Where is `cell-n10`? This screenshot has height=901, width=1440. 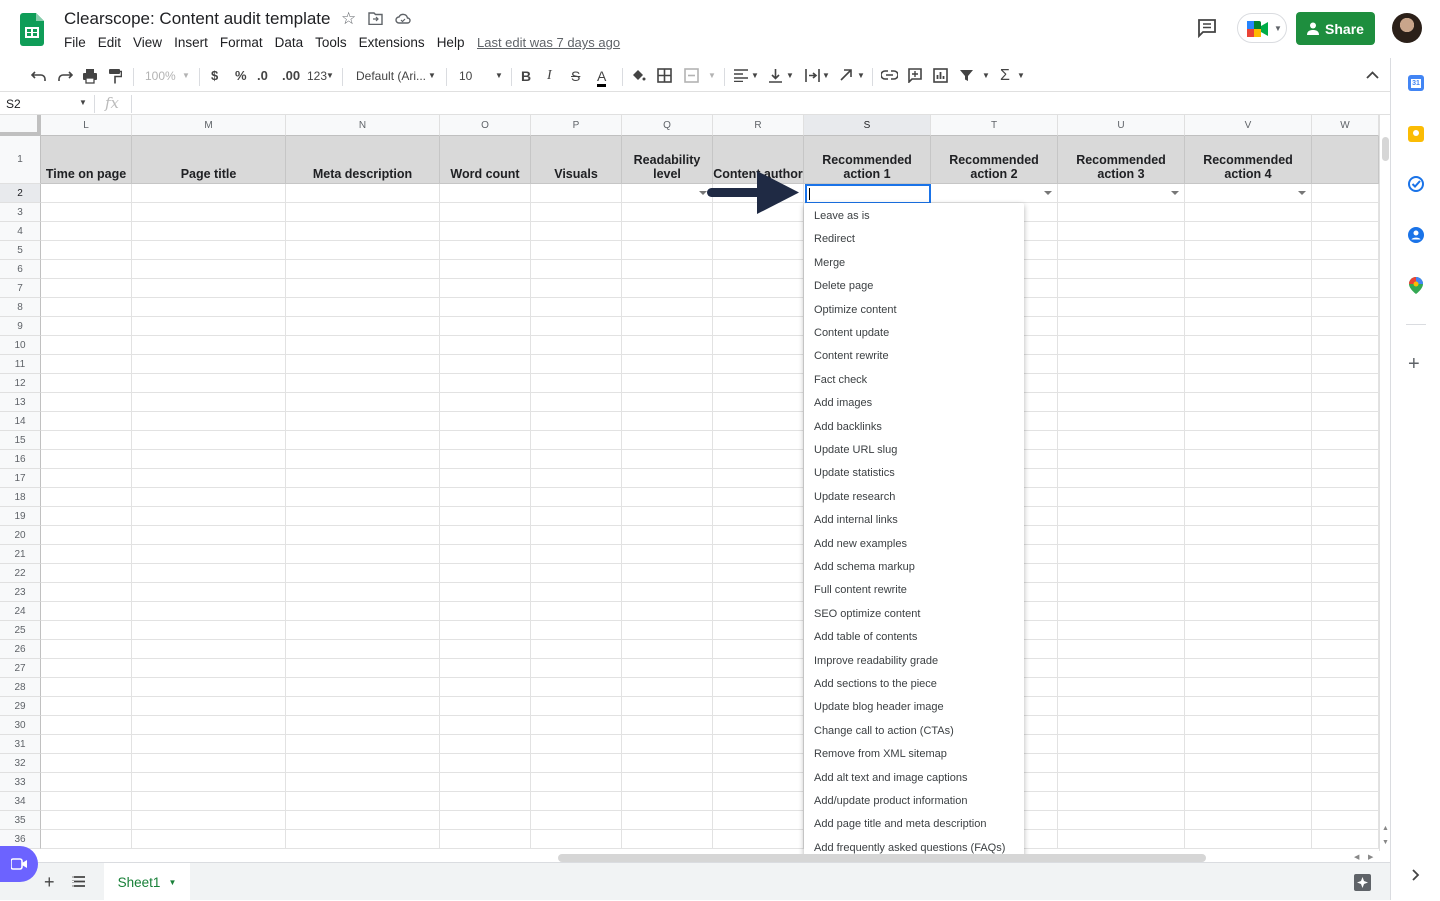 cell-n10 is located at coordinates (363, 345).